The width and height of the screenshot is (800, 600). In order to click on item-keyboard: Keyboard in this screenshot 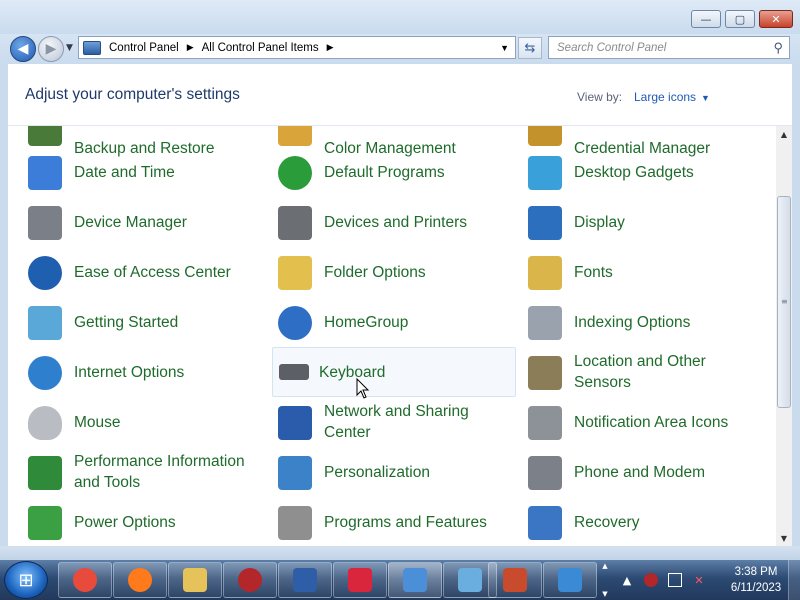, I will do `click(394, 372)`.